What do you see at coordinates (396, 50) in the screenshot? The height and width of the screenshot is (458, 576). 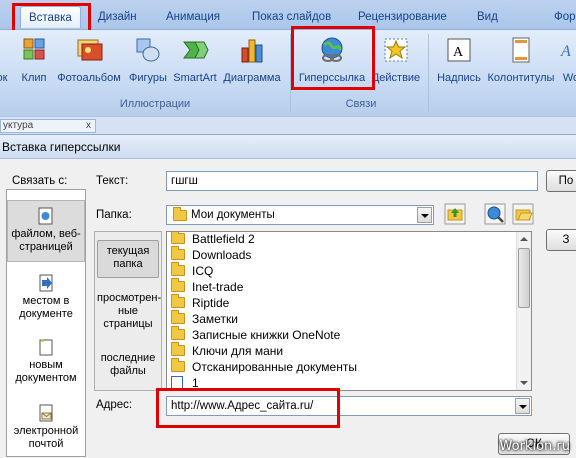 I see `star-action-icon` at bounding box center [396, 50].